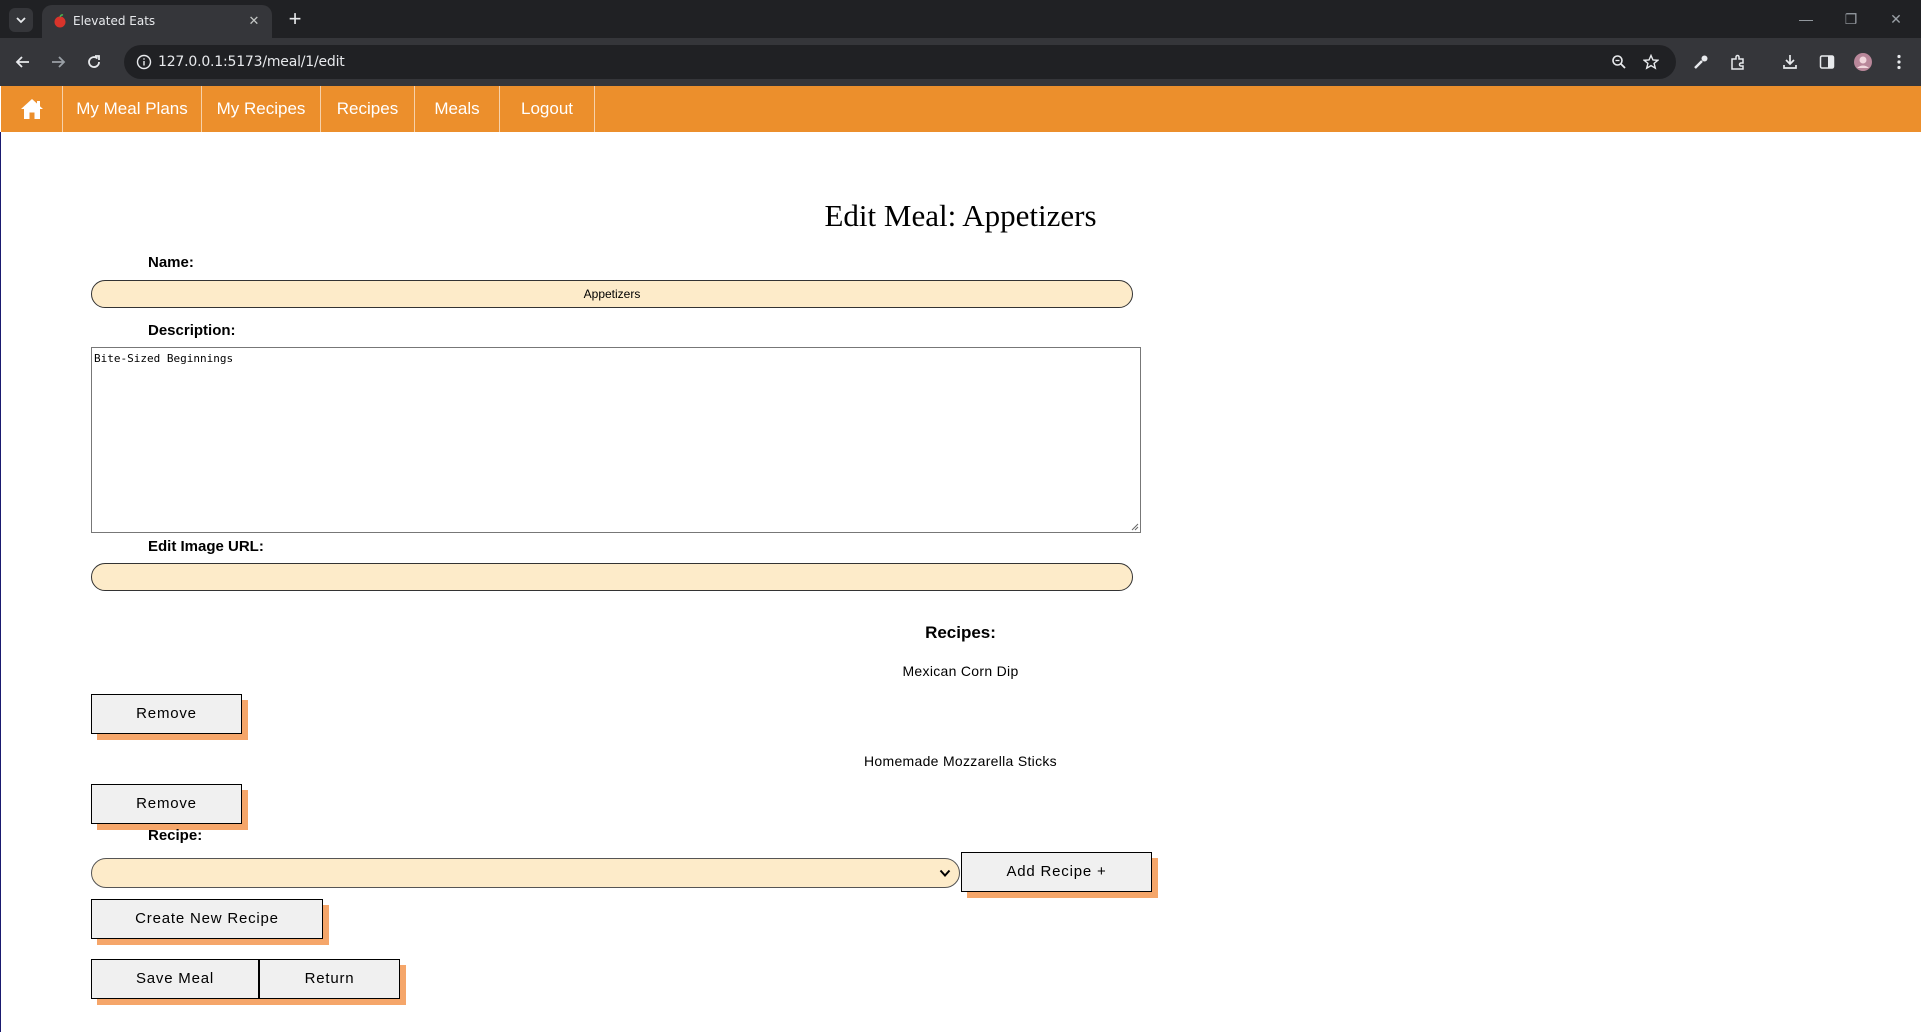 The height and width of the screenshot is (1032, 1921). I want to click on site-info-icon, so click(144, 62).